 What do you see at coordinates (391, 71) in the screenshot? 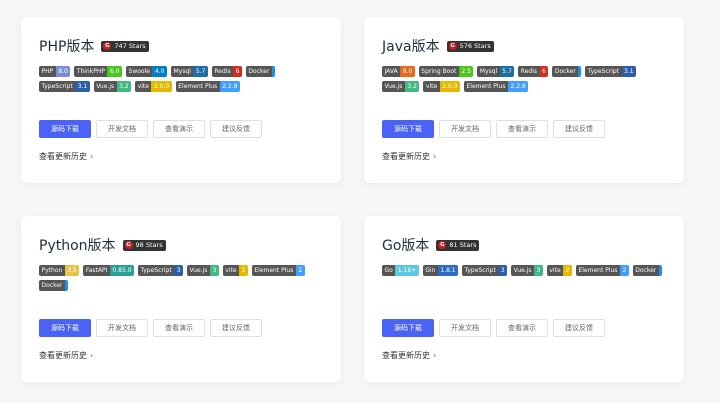
I see `badge-label: JAVA` at bounding box center [391, 71].